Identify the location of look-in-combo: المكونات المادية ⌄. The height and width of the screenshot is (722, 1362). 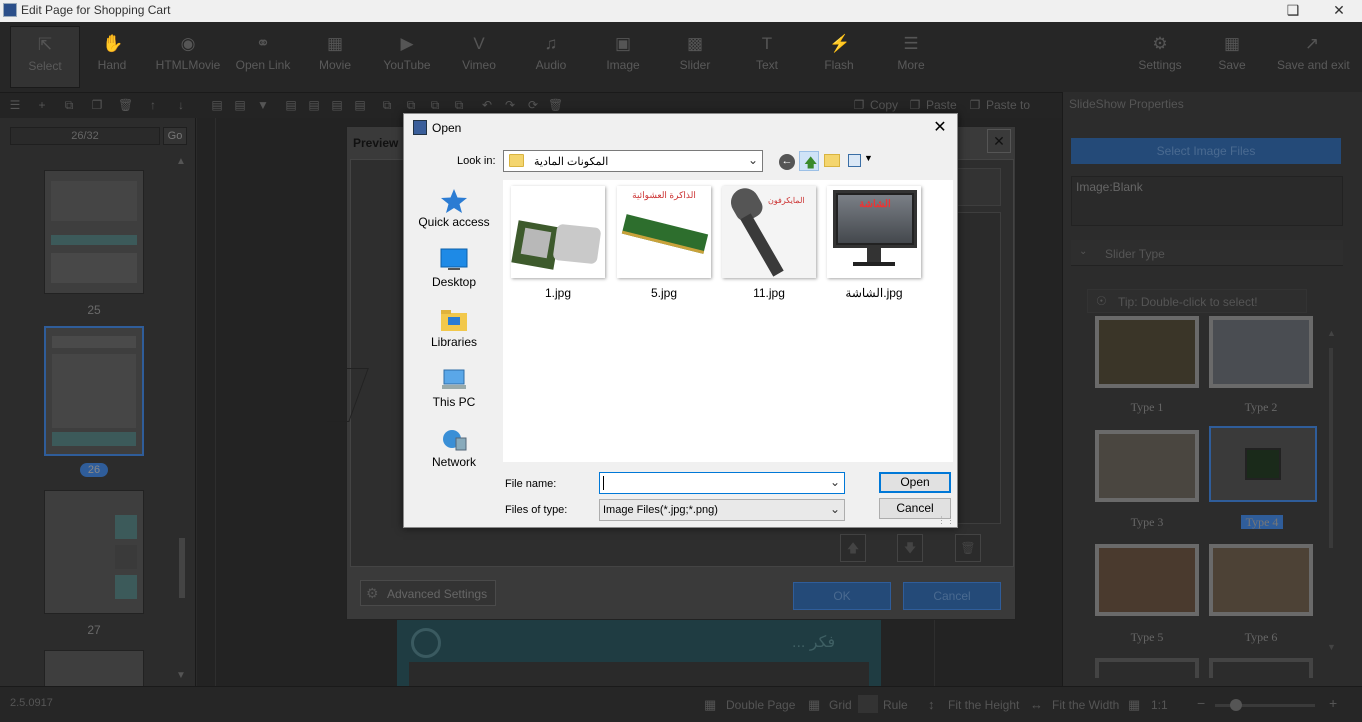
(633, 161).